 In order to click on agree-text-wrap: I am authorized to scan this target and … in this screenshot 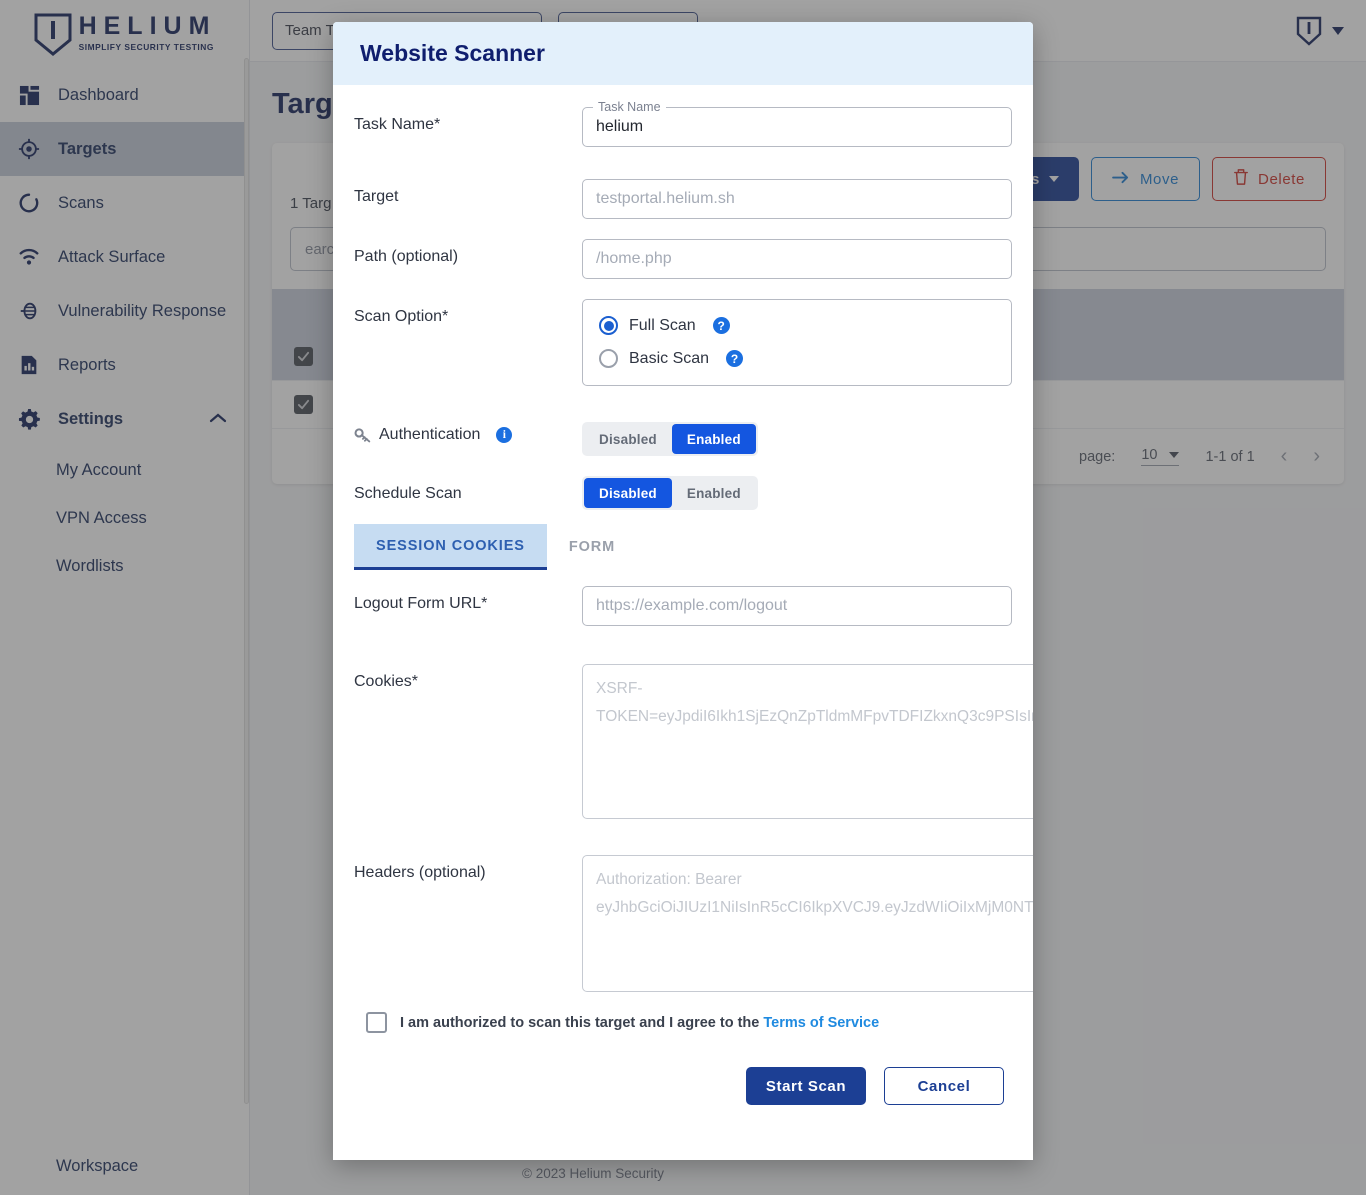, I will do `click(639, 1023)`.